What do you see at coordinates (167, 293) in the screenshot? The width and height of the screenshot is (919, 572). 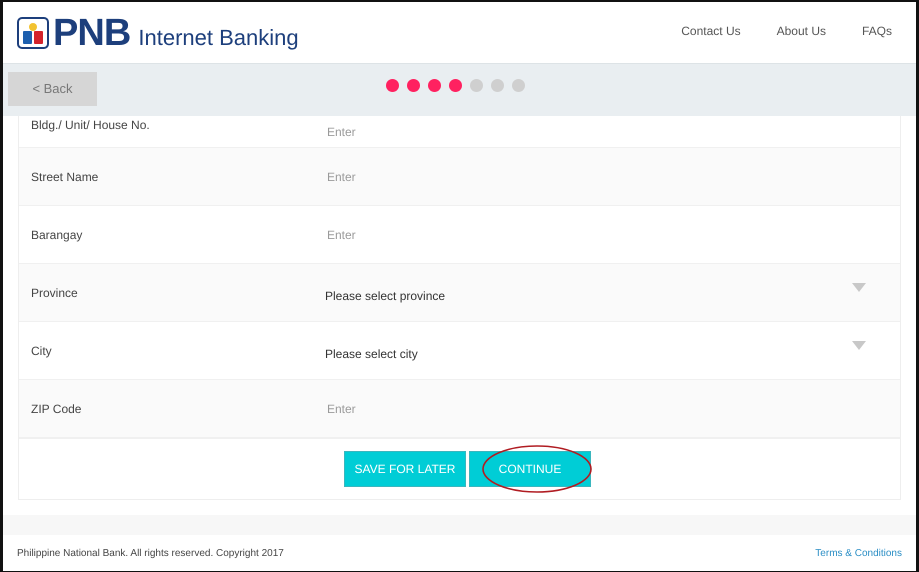 I see `field-label: Province` at bounding box center [167, 293].